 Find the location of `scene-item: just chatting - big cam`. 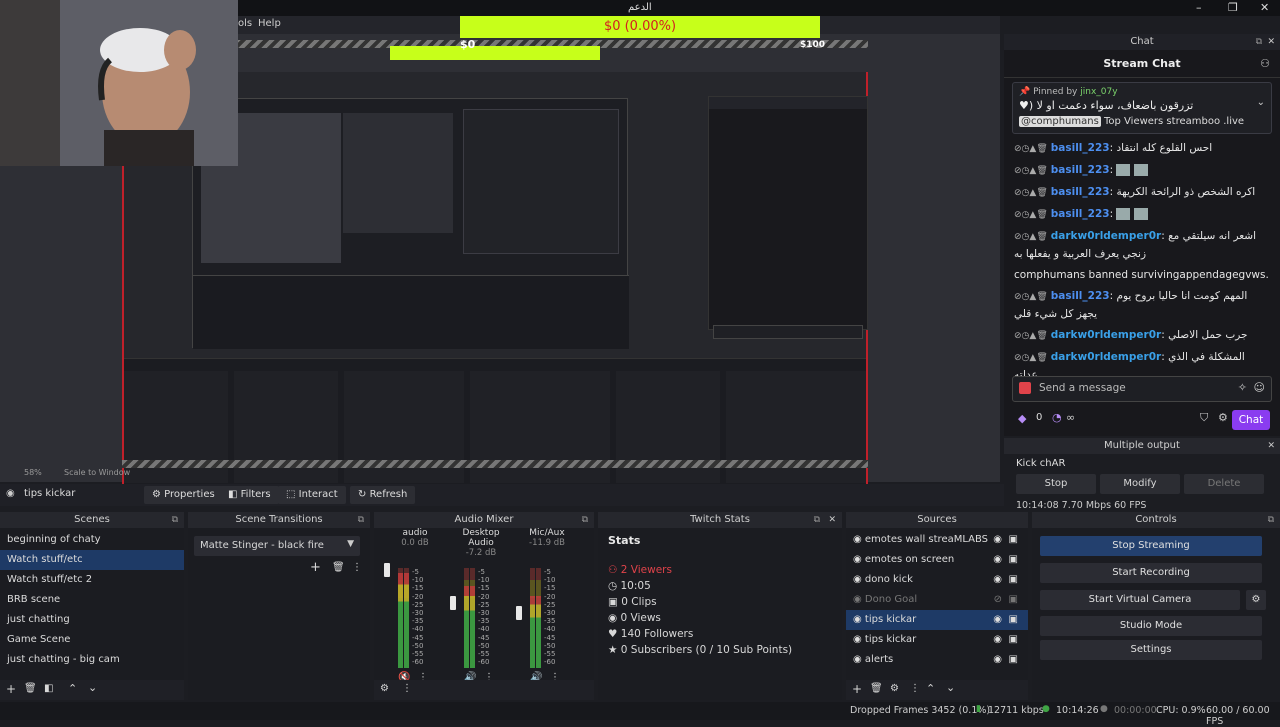

scene-item: just chatting - big cam is located at coordinates (92, 660).